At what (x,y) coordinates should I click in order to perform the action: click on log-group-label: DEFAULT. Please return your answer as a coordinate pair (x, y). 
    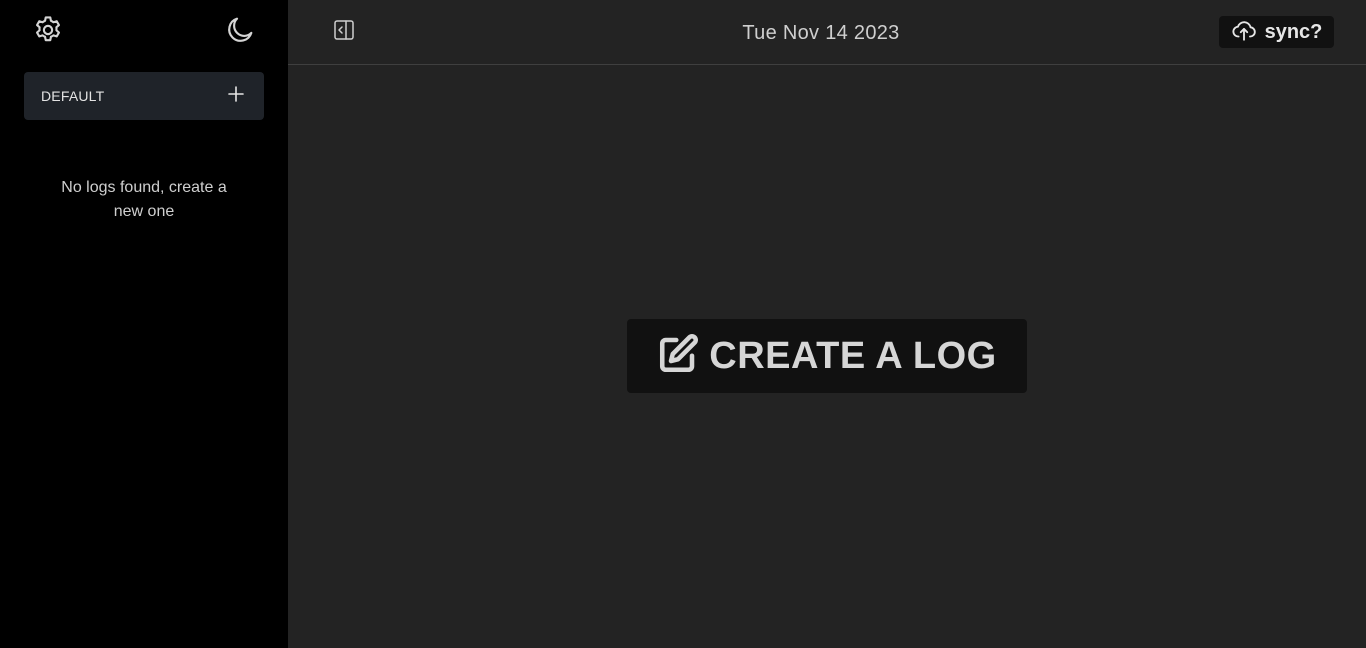
    Looking at the image, I should click on (73, 96).